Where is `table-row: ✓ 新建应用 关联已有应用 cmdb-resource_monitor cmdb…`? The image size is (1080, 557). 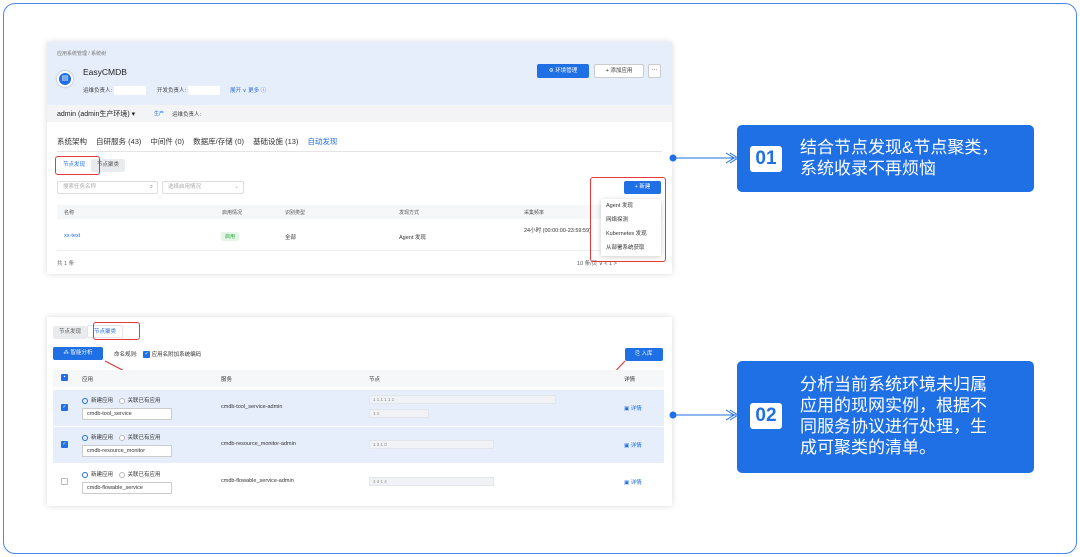 table-row: ✓ 新建应用 关联已有应用 cmdb-resource_monitor cmdb… is located at coordinates (358, 445).